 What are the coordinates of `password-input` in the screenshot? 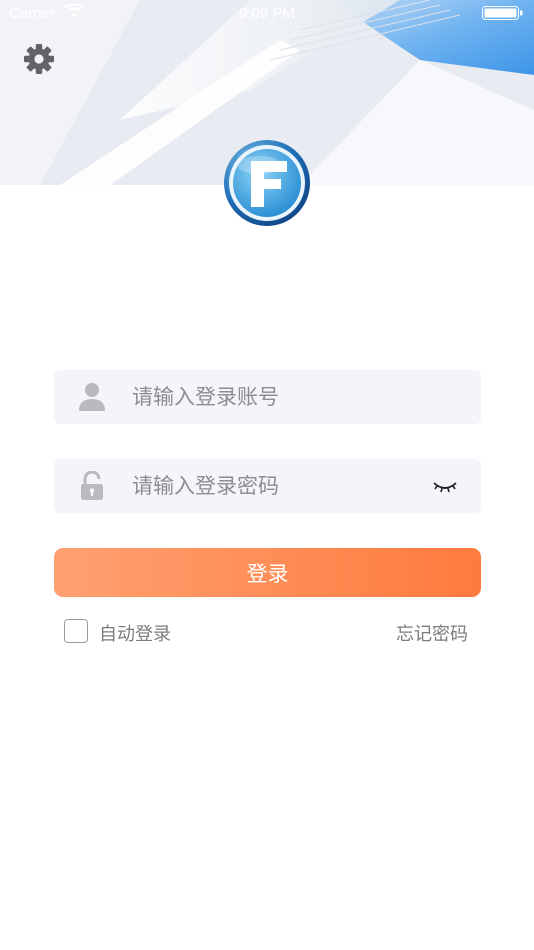 It's located at (272, 486).